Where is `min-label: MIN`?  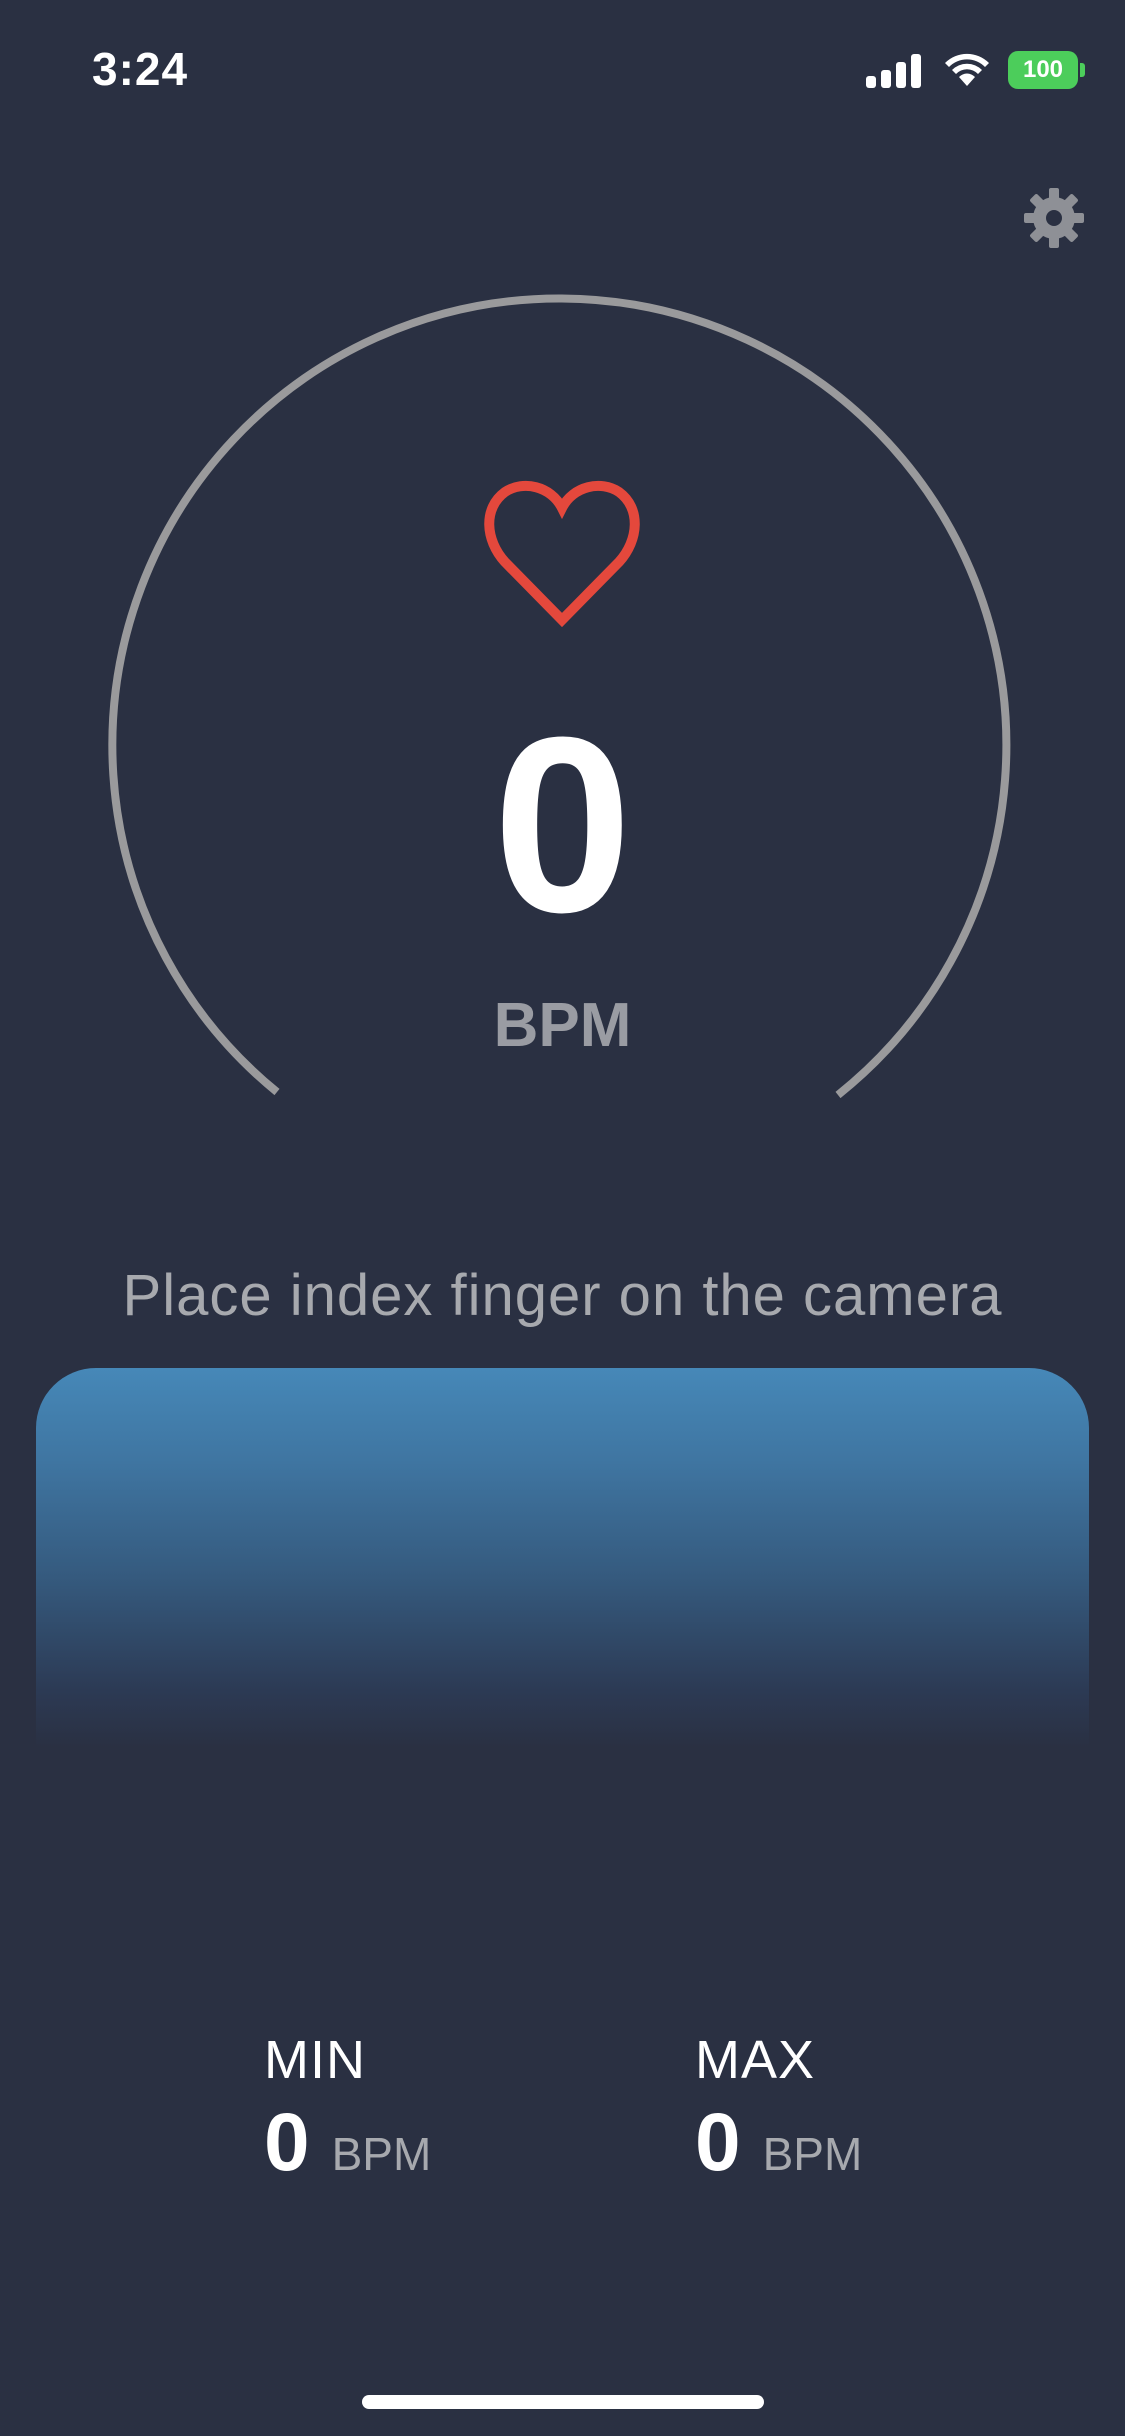
min-label: MIN is located at coordinates (315, 2060).